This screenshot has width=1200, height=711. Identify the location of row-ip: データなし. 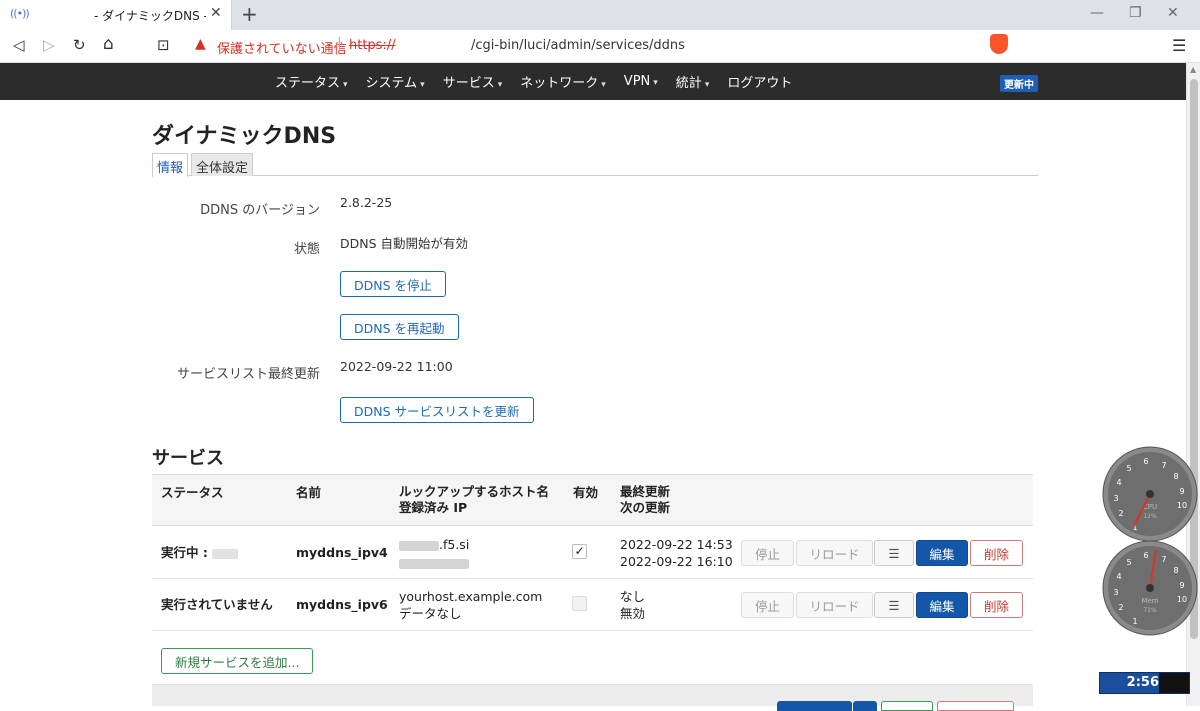
(430, 613).